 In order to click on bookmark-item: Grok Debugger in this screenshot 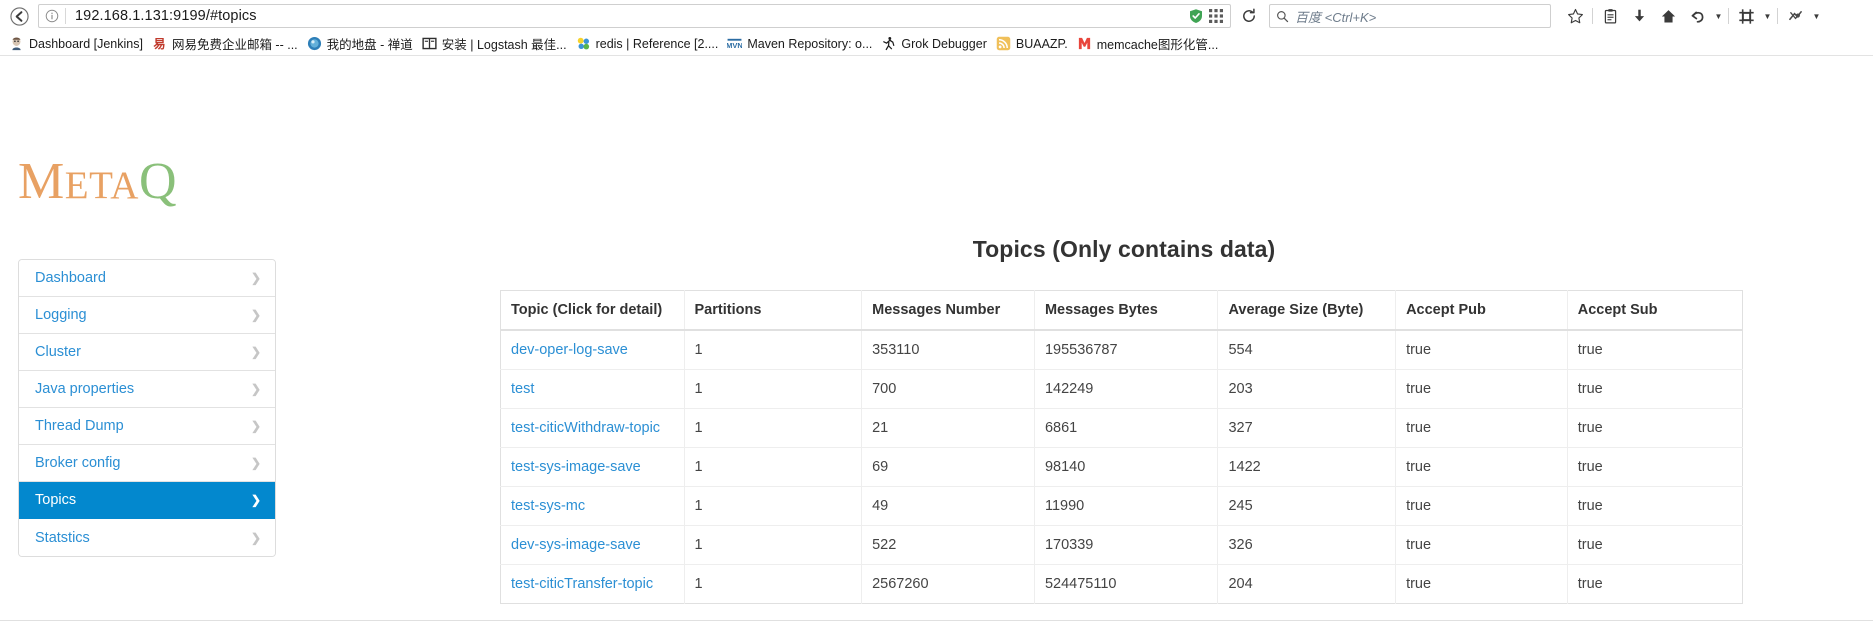, I will do `click(935, 44)`.